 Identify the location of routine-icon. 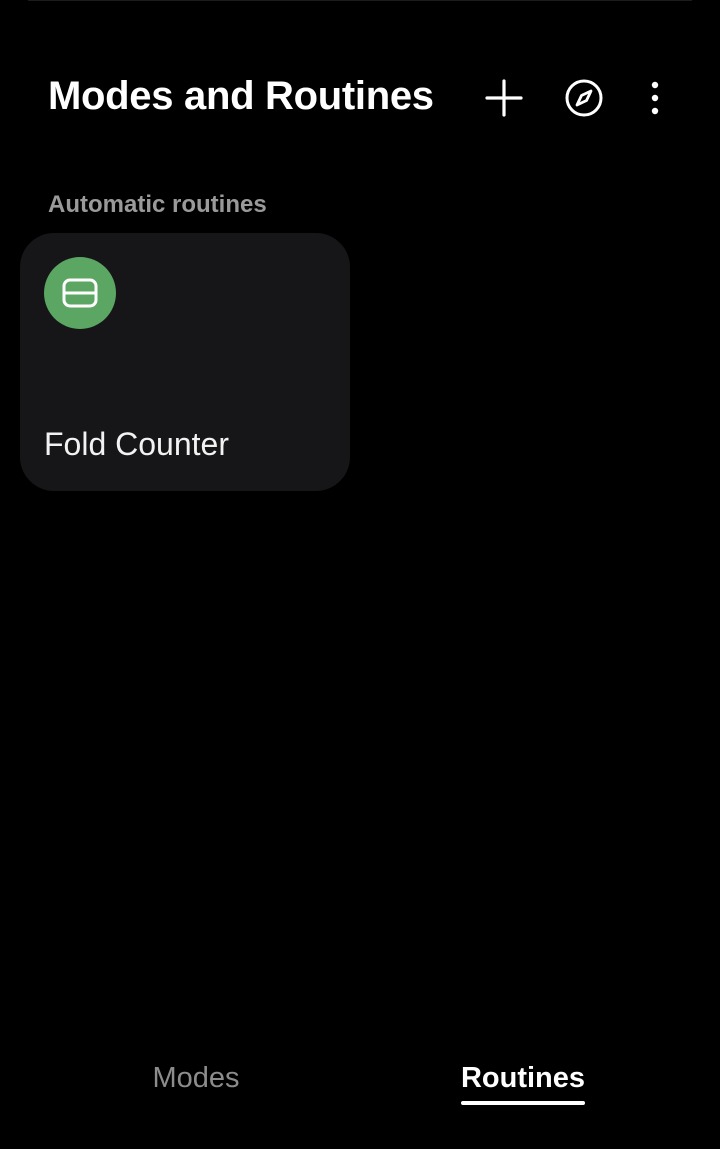
(80, 293).